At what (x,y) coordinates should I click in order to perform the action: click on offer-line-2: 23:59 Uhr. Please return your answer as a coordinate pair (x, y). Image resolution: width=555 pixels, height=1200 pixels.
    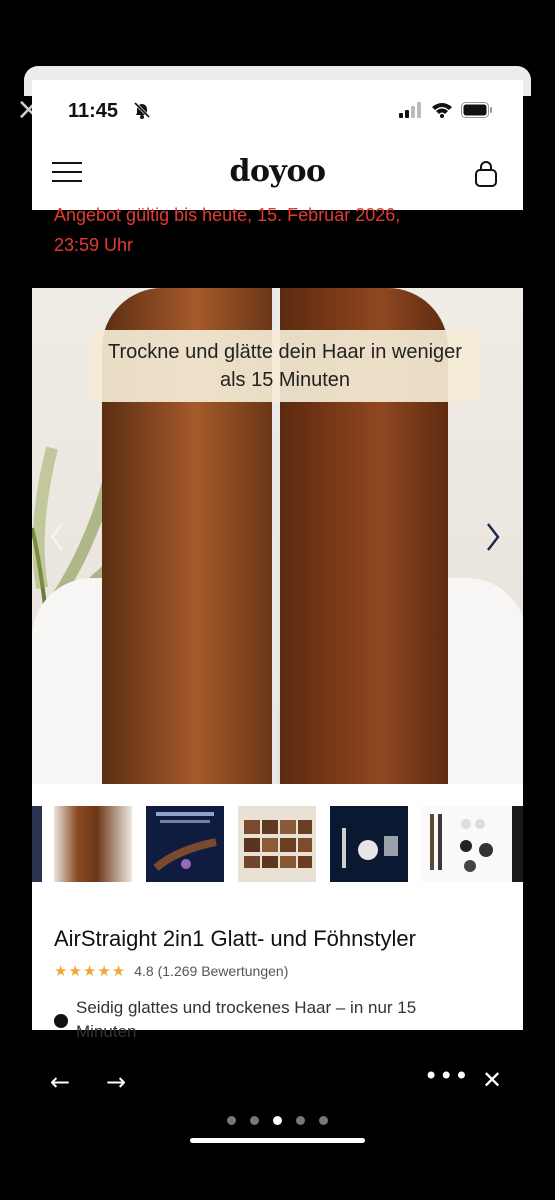
    Looking at the image, I should click on (94, 245).